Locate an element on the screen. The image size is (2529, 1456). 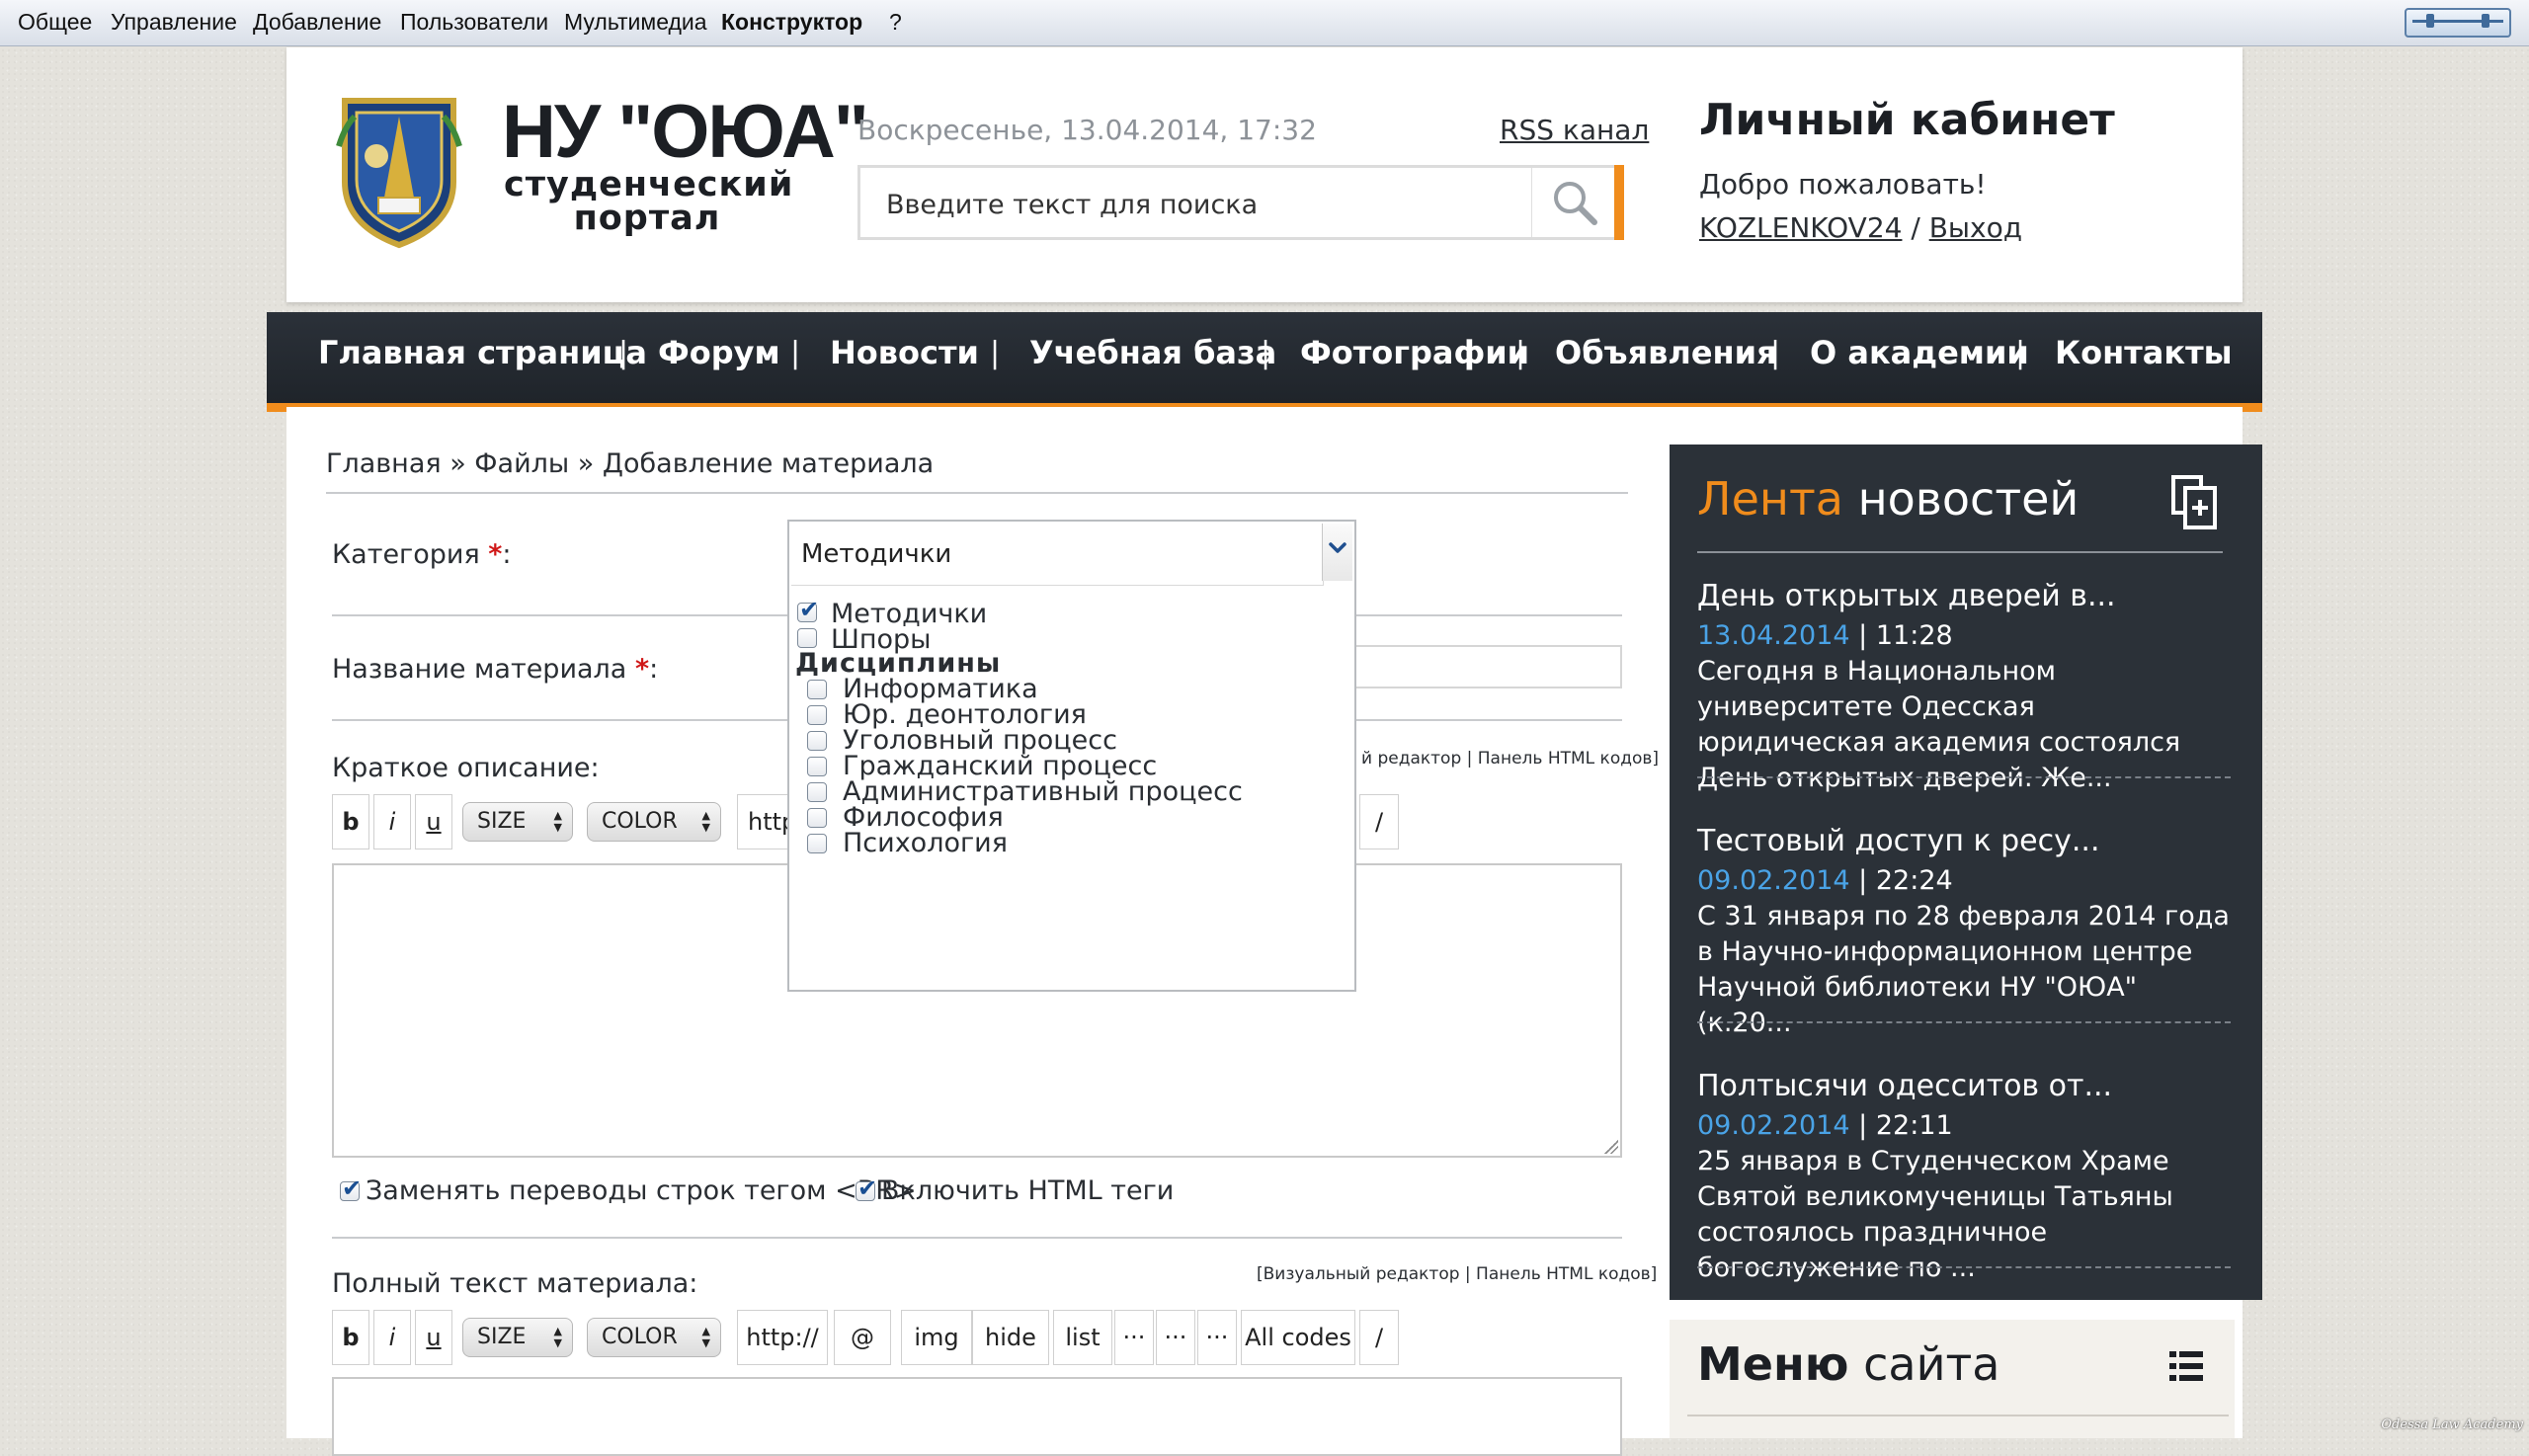
user-line: KOZLENKOV24 / Выход is located at coordinates (1860, 227).